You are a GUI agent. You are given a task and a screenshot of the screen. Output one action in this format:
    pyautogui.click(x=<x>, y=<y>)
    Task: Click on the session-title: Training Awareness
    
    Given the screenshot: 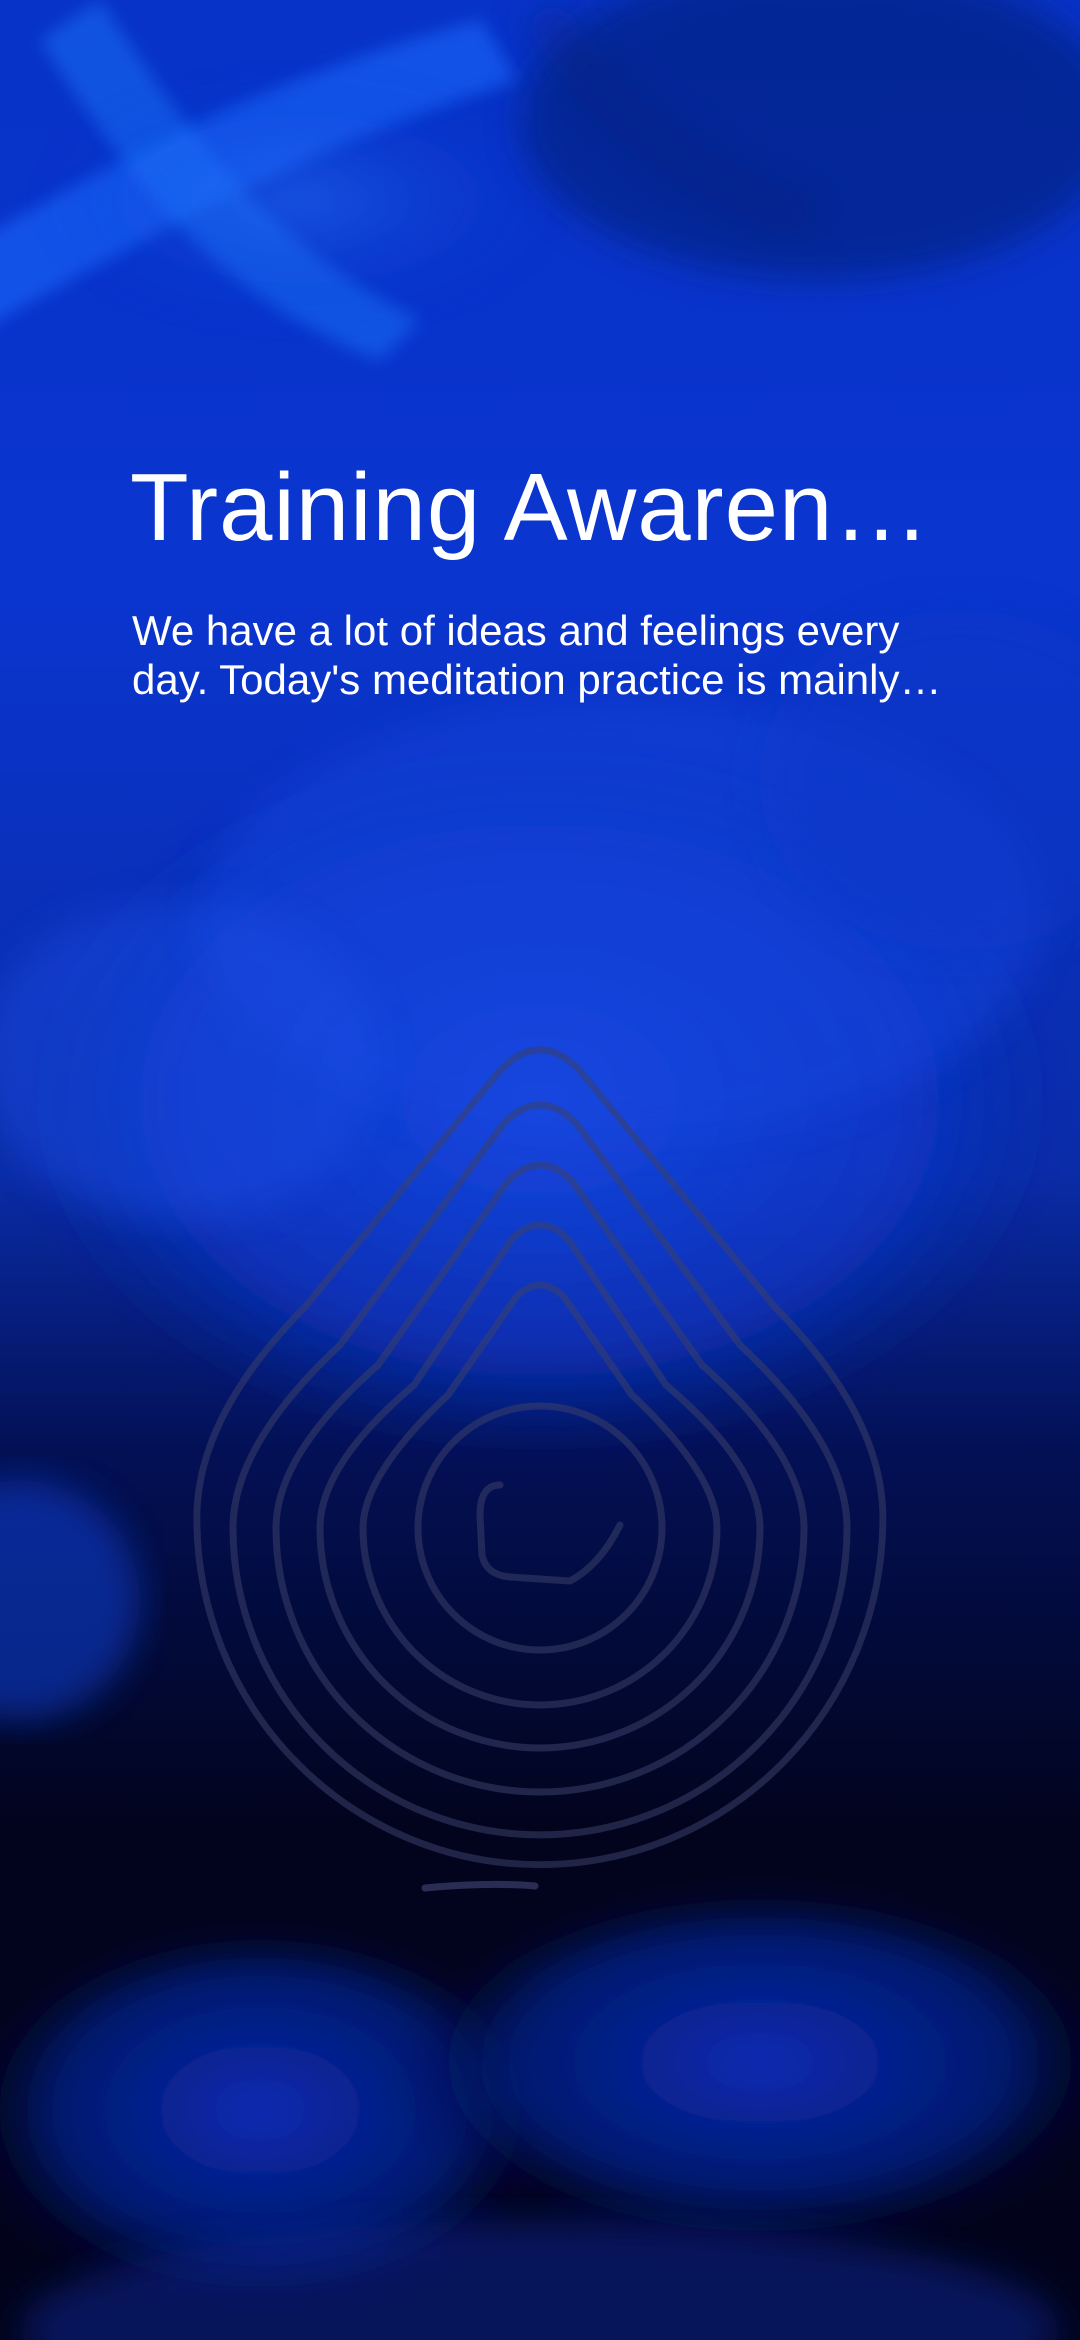 What is the action you would take?
    pyautogui.click(x=540, y=507)
    